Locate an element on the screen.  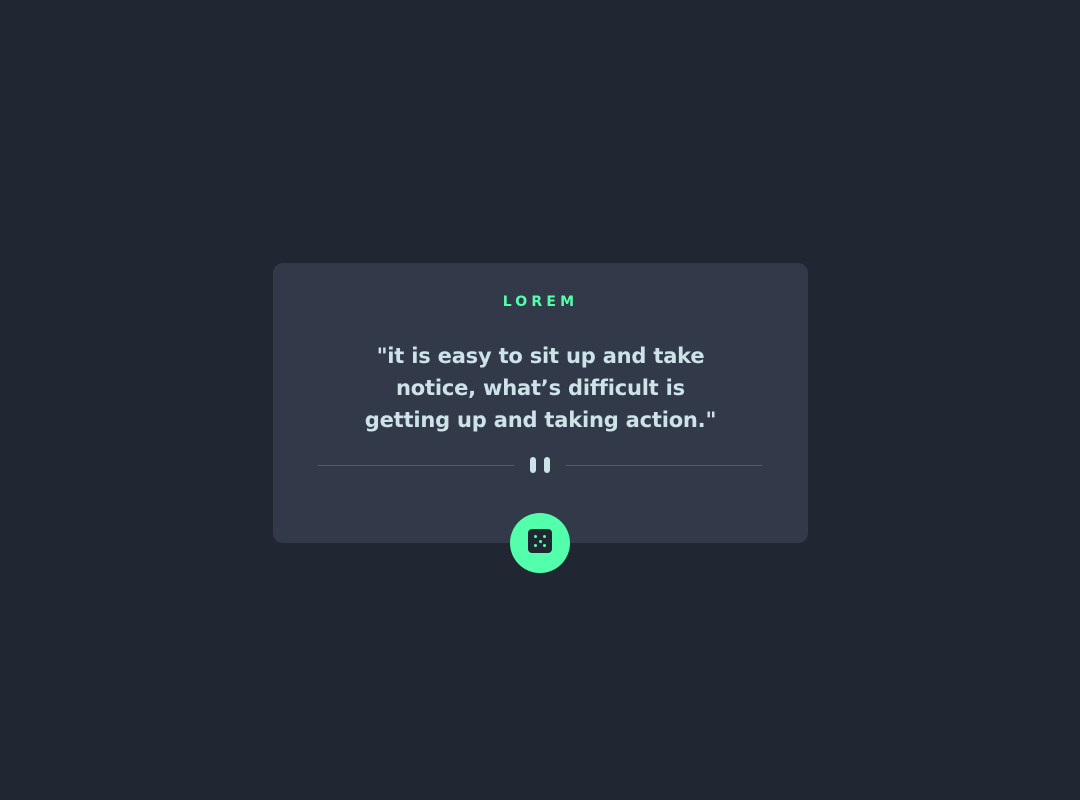
pause-icon is located at coordinates (540, 465).